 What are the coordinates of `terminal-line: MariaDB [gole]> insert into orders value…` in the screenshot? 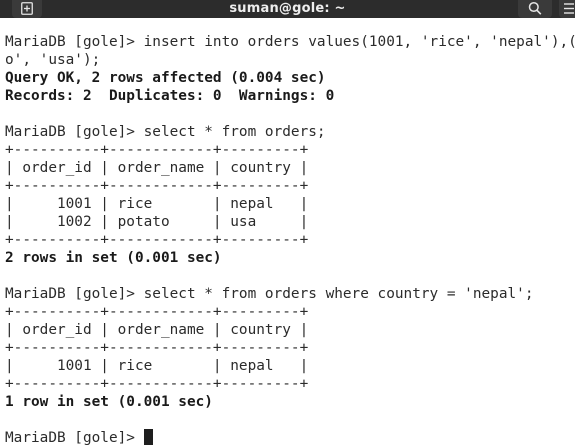 It's located at (290, 42).